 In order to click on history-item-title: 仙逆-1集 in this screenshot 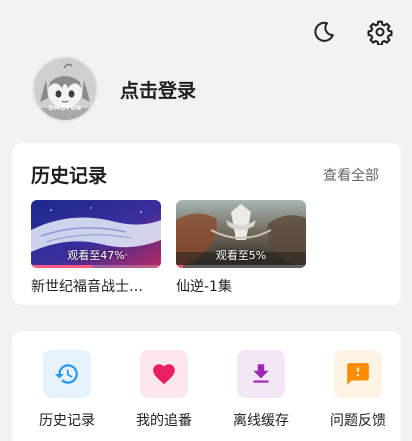, I will do `click(204, 287)`.